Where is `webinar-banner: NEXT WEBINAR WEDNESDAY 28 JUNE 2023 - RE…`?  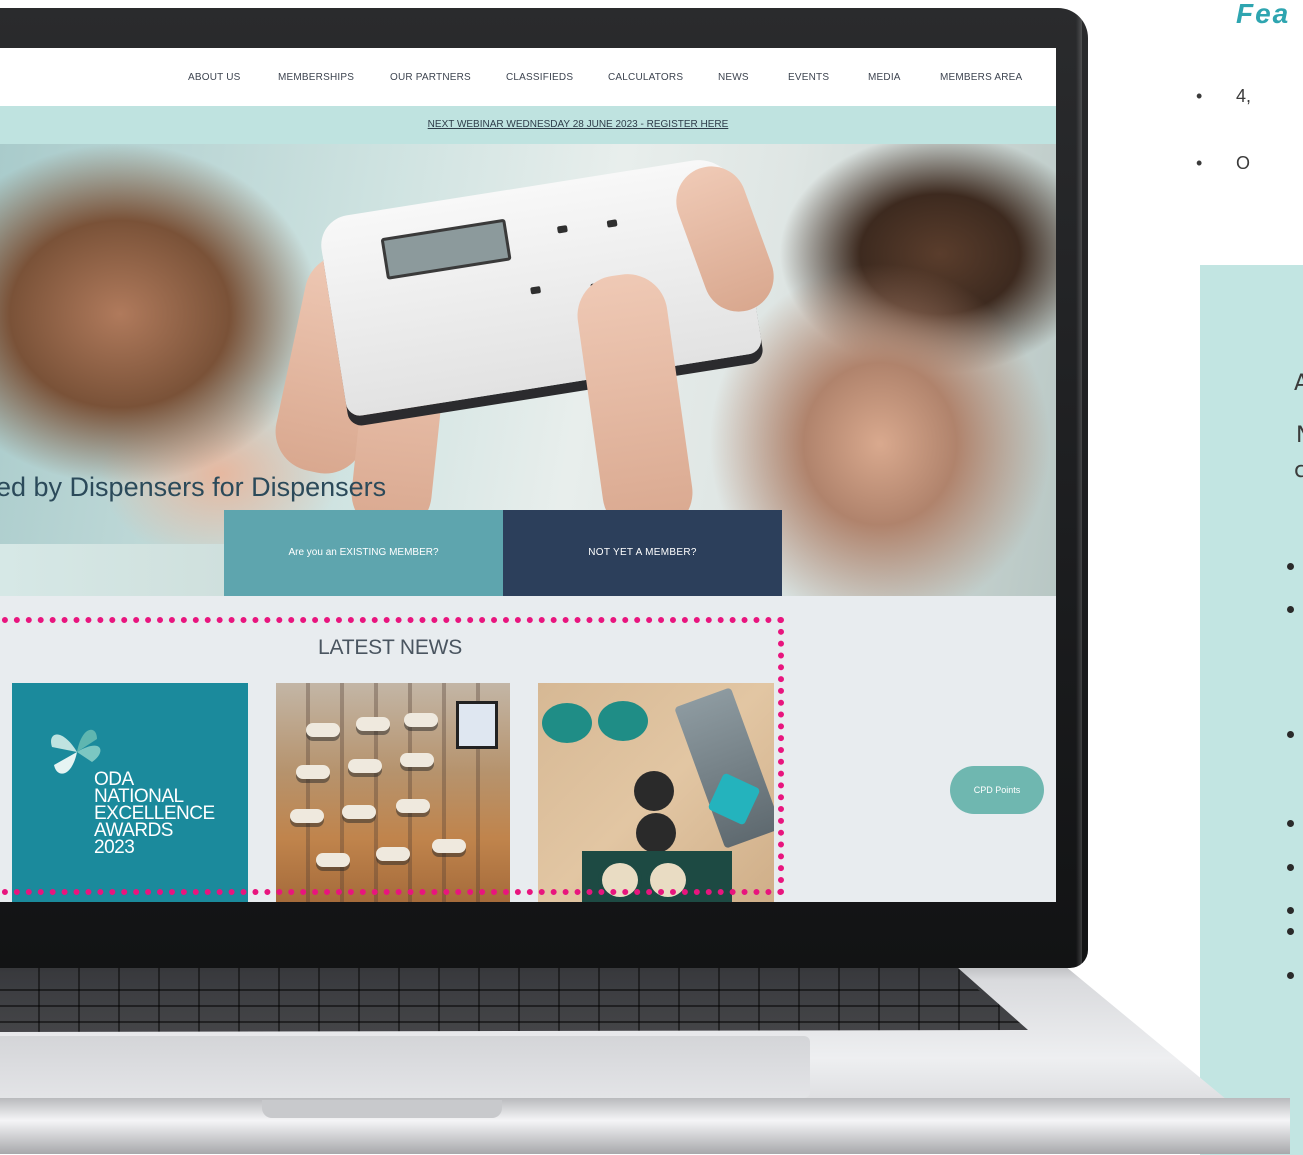 webinar-banner: NEXT WEBINAR WEDNESDAY 28 JUNE 2023 - RE… is located at coordinates (528, 125).